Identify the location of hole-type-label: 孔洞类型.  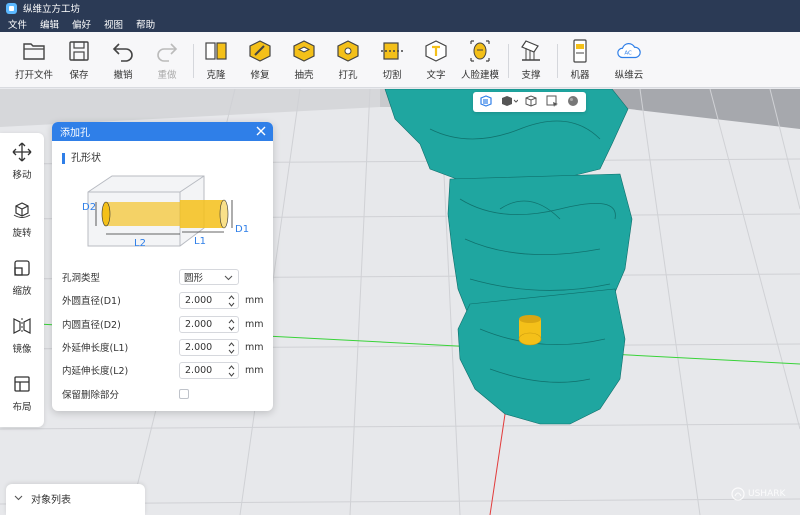
(81, 278).